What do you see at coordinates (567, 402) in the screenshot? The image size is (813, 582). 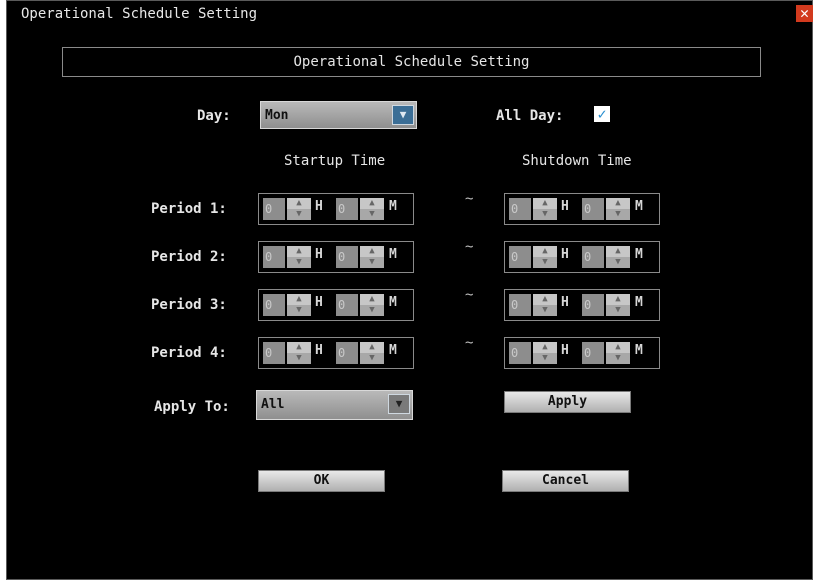 I see `apply-button: Apply` at bounding box center [567, 402].